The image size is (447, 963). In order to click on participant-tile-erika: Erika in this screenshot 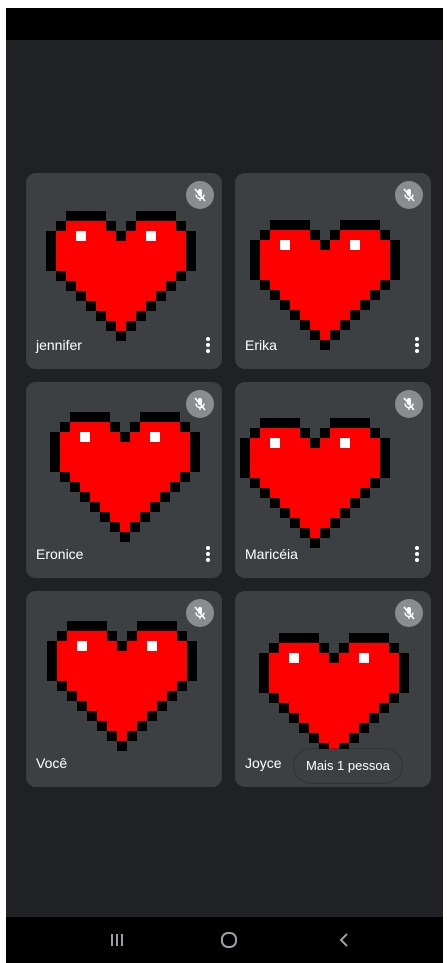, I will do `click(333, 271)`.